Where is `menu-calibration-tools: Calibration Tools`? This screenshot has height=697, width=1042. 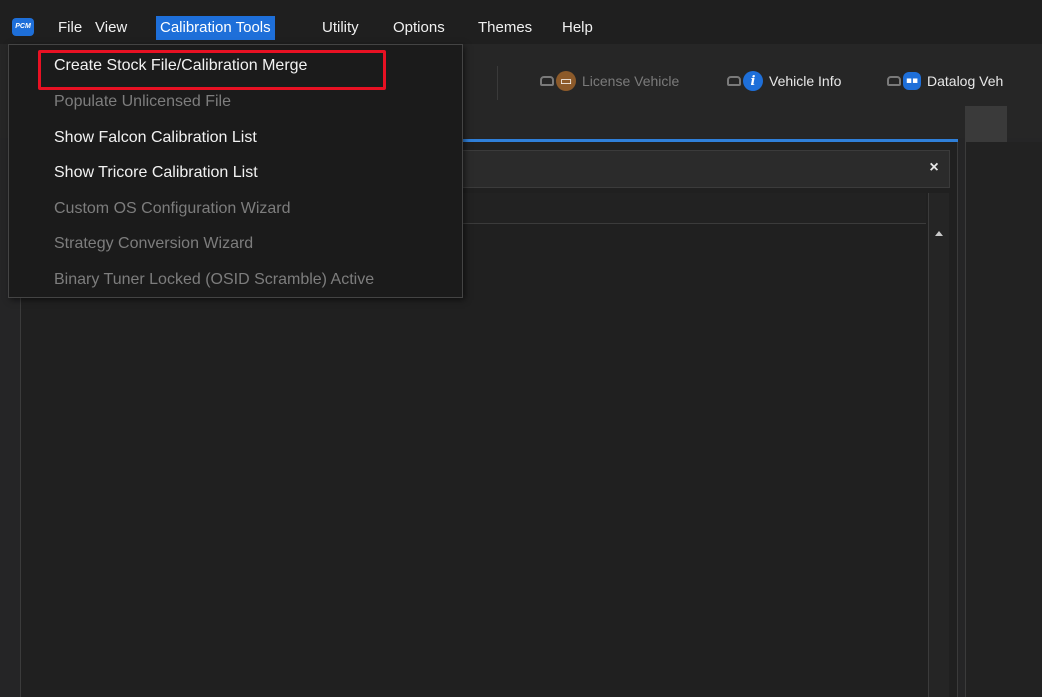 menu-calibration-tools: Calibration Tools is located at coordinates (215, 28).